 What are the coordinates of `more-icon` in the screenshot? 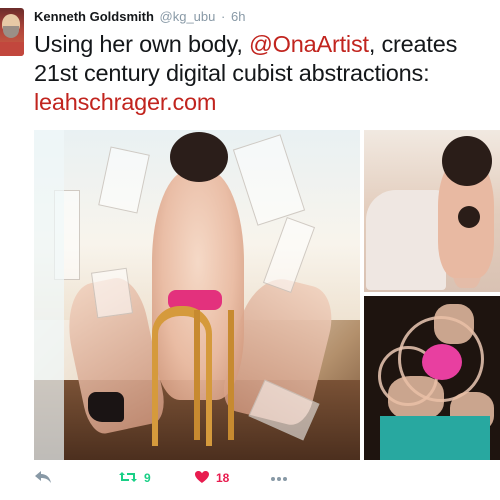 It's located at (279, 478).